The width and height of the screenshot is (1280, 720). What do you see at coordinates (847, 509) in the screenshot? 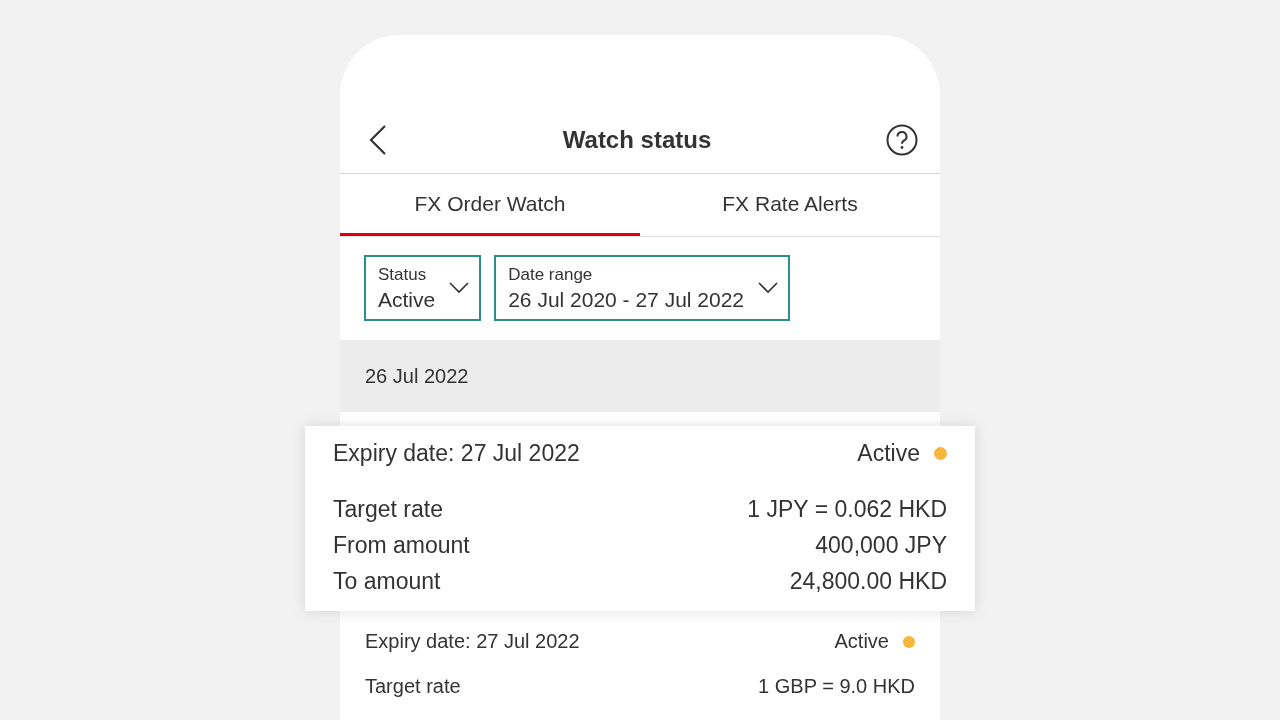
I see `detail-value: 1 JPY = 0.062 HKD` at bounding box center [847, 509].